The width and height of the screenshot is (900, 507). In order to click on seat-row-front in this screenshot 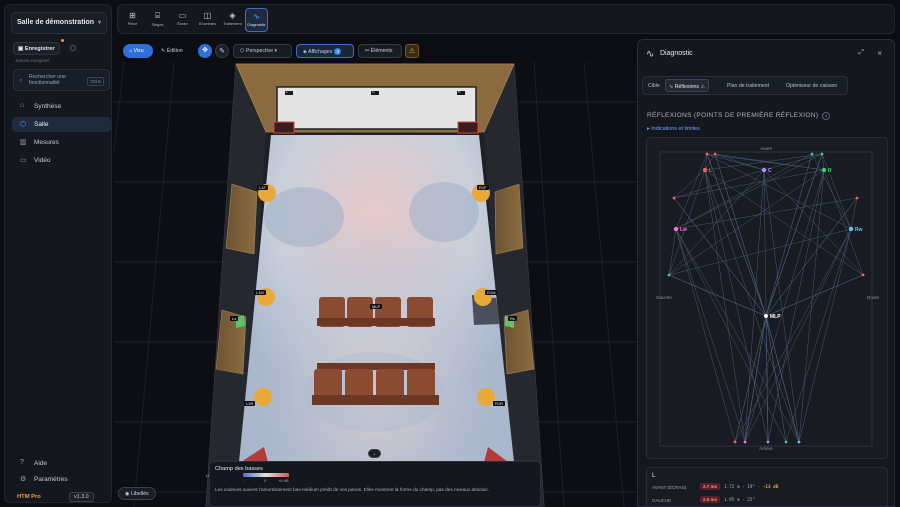, I will do `click(376, 312)`.